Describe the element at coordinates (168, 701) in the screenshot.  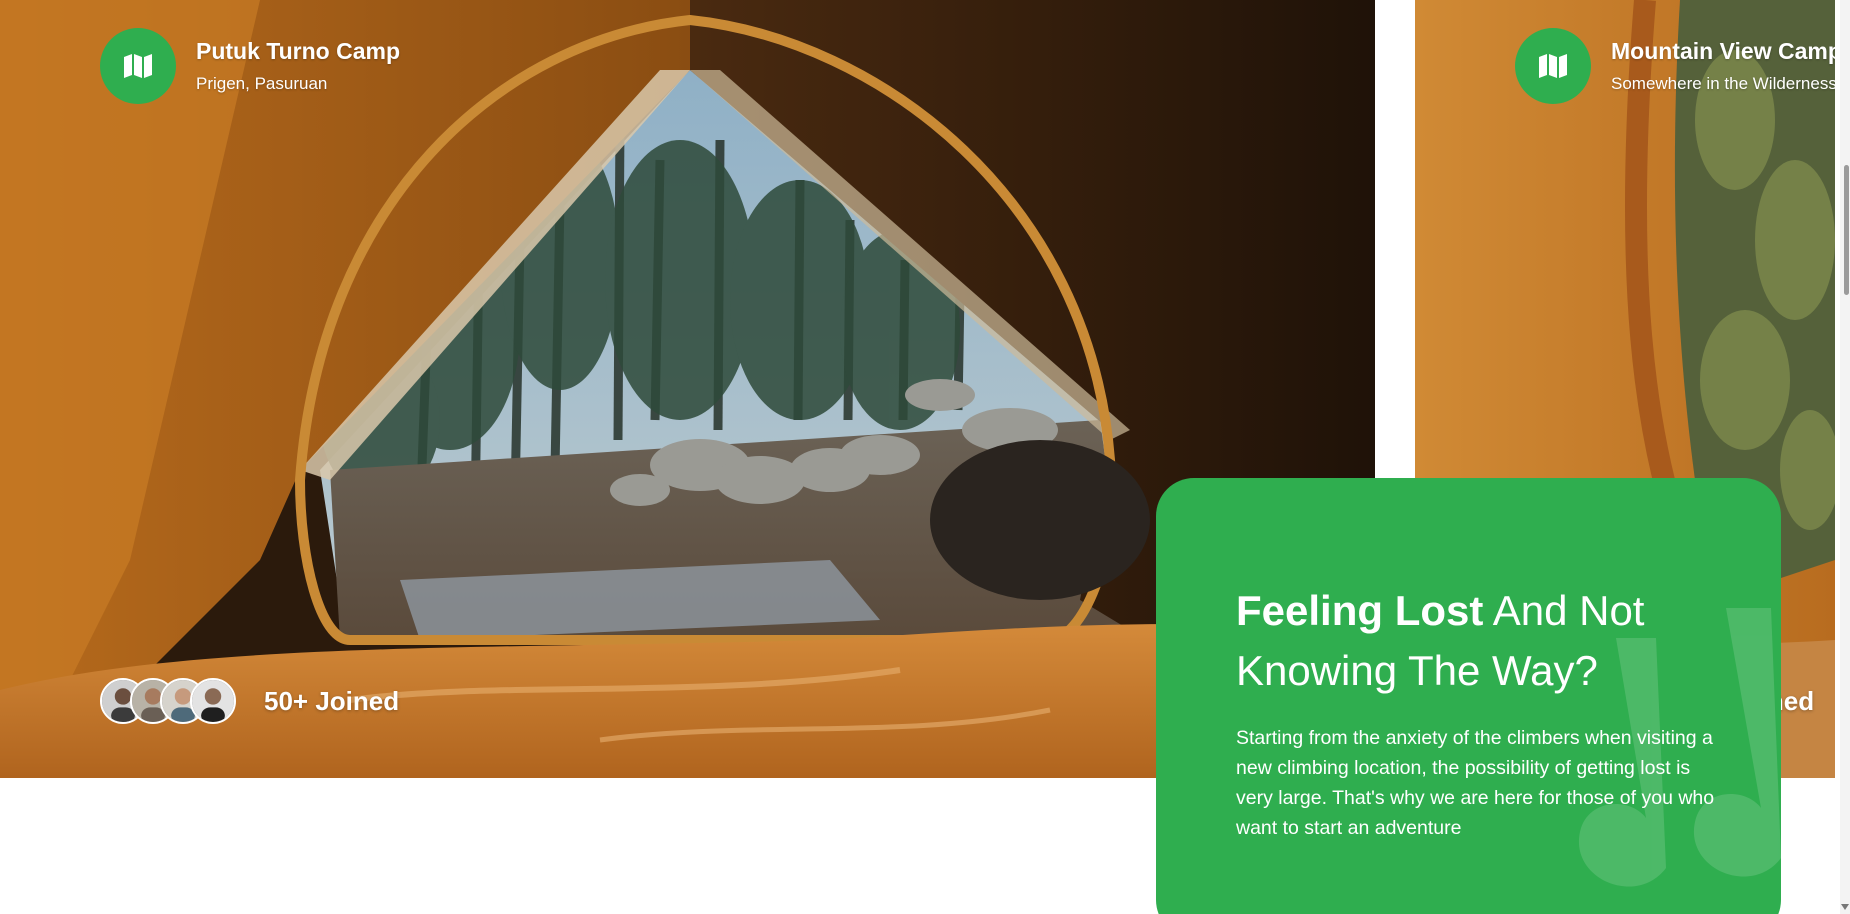
I see `avatar-stack` at that location.